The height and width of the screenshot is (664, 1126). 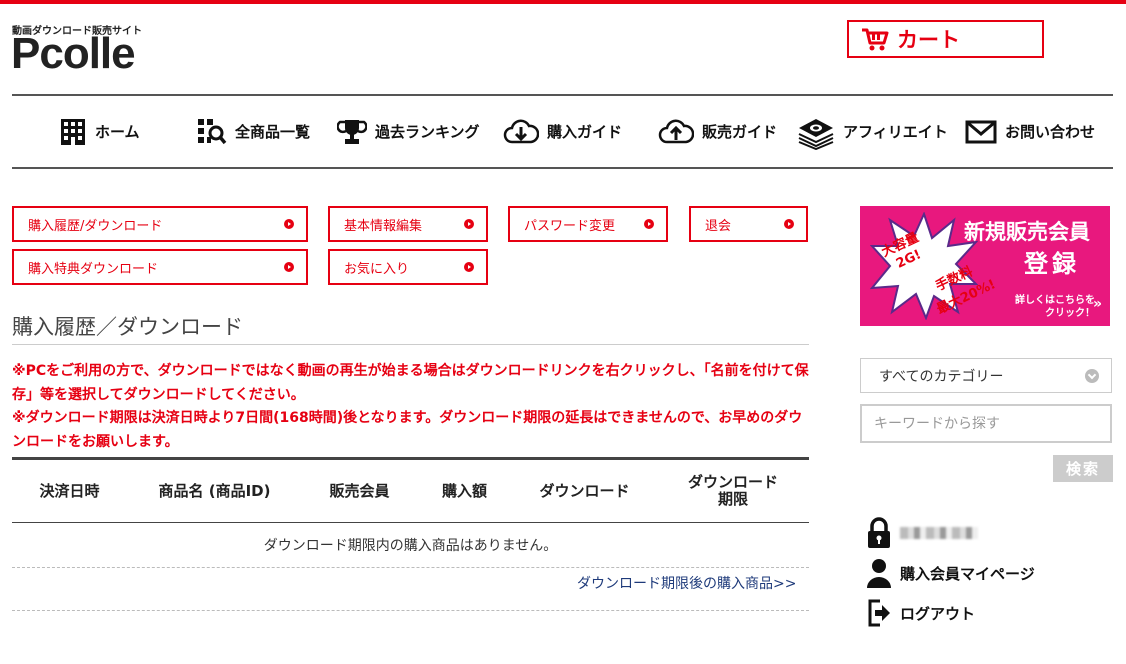 I want to click on banner-detail-line2: クリック！, so click(x=1070, y=313).